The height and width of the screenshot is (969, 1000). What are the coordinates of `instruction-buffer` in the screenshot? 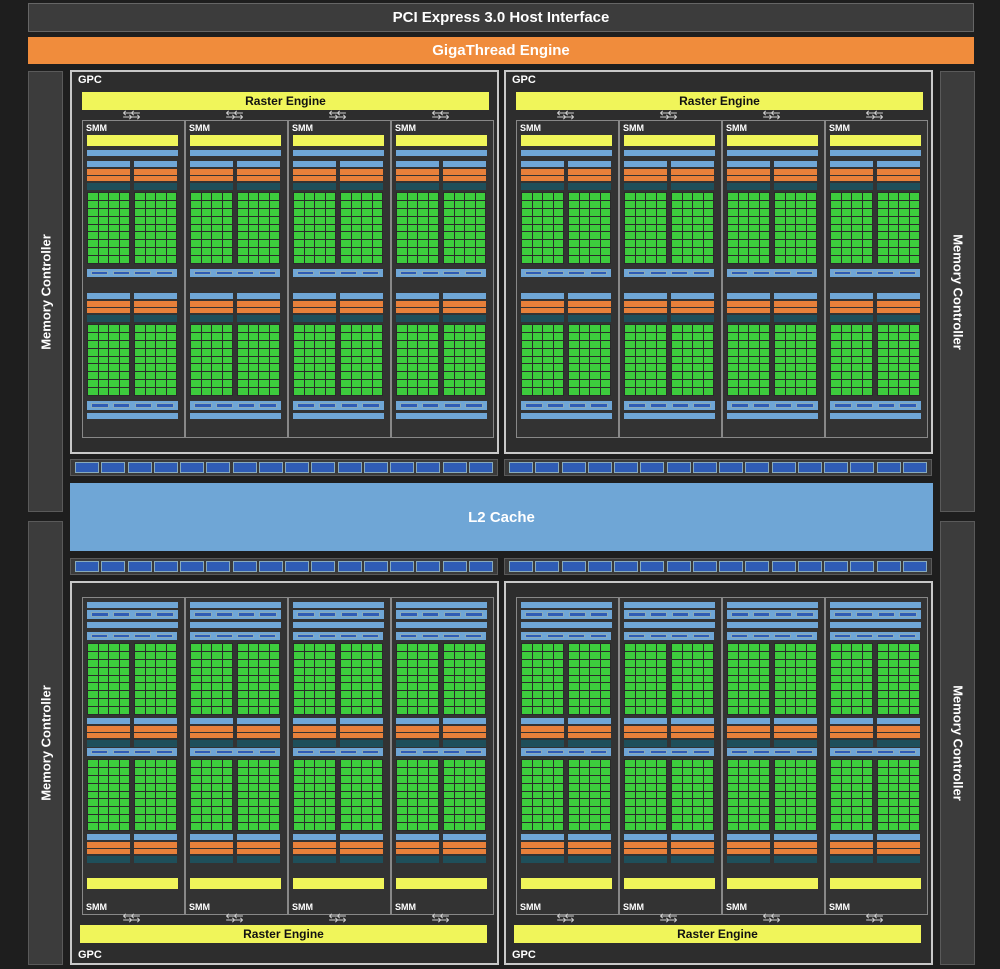 It's located at (464, 721).